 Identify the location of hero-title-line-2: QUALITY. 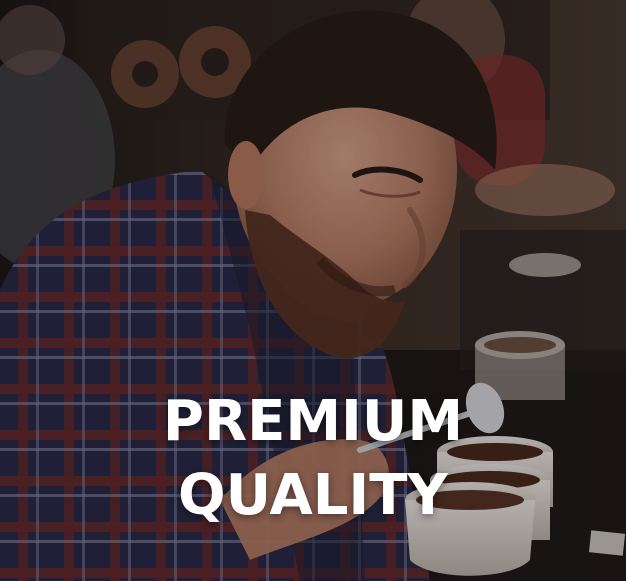
(313, 495).